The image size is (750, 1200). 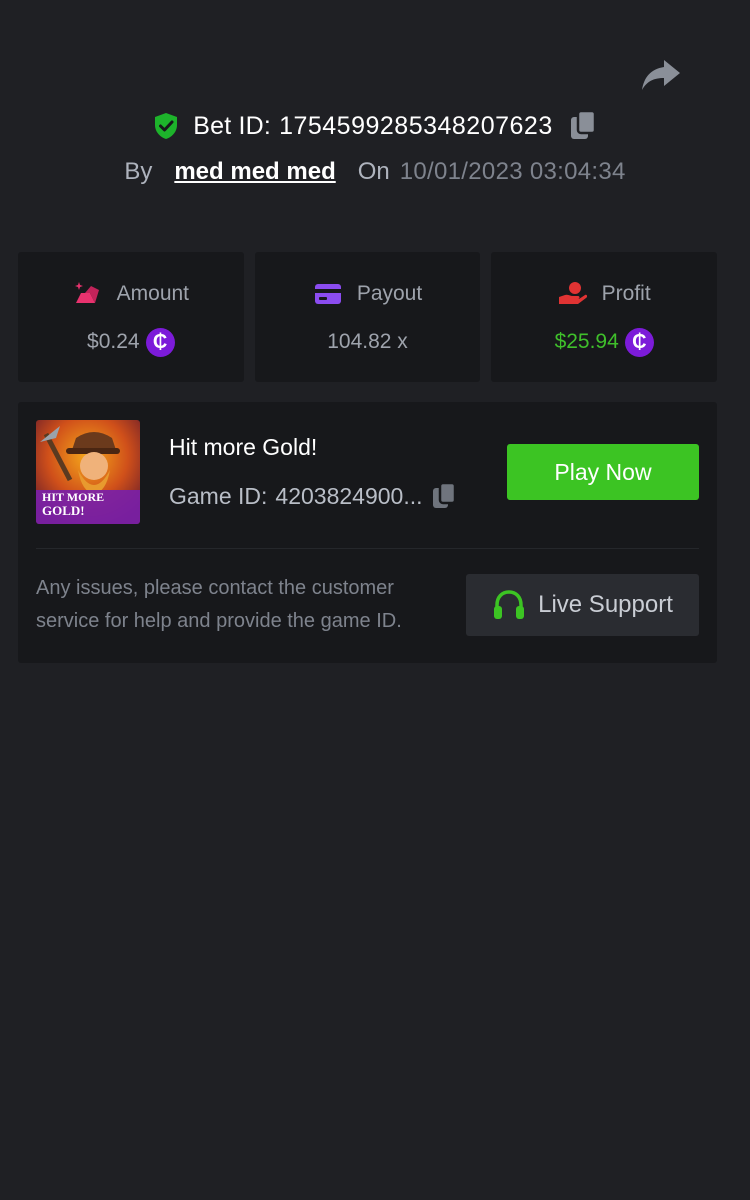 I want to click on card-icon, so click(x=328, y=294).